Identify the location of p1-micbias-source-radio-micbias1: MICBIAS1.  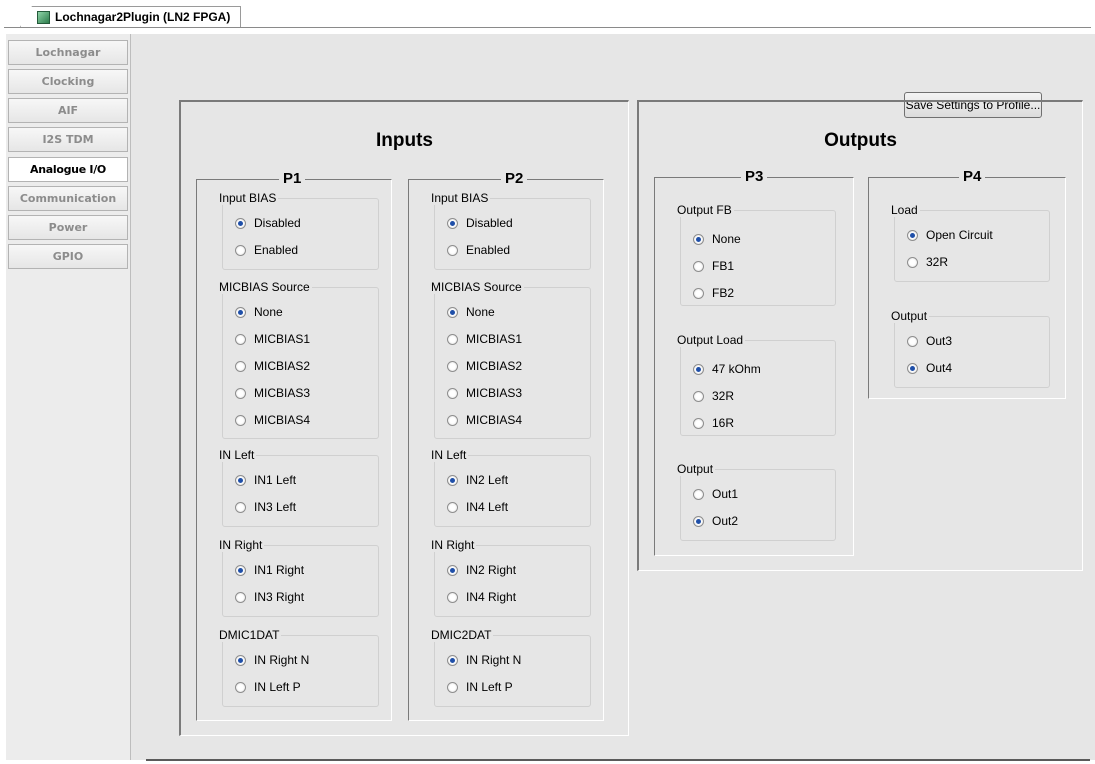
(272, 339).